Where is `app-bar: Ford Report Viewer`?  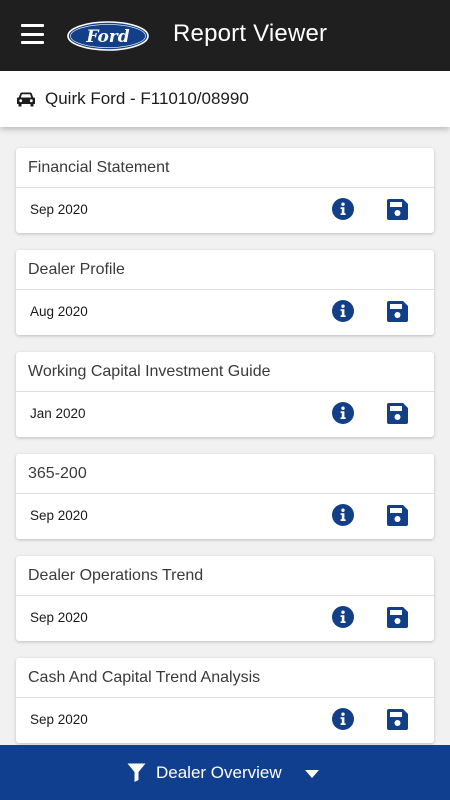
app-bar: Ford Report Viewer is located at coordinates (225, 35).